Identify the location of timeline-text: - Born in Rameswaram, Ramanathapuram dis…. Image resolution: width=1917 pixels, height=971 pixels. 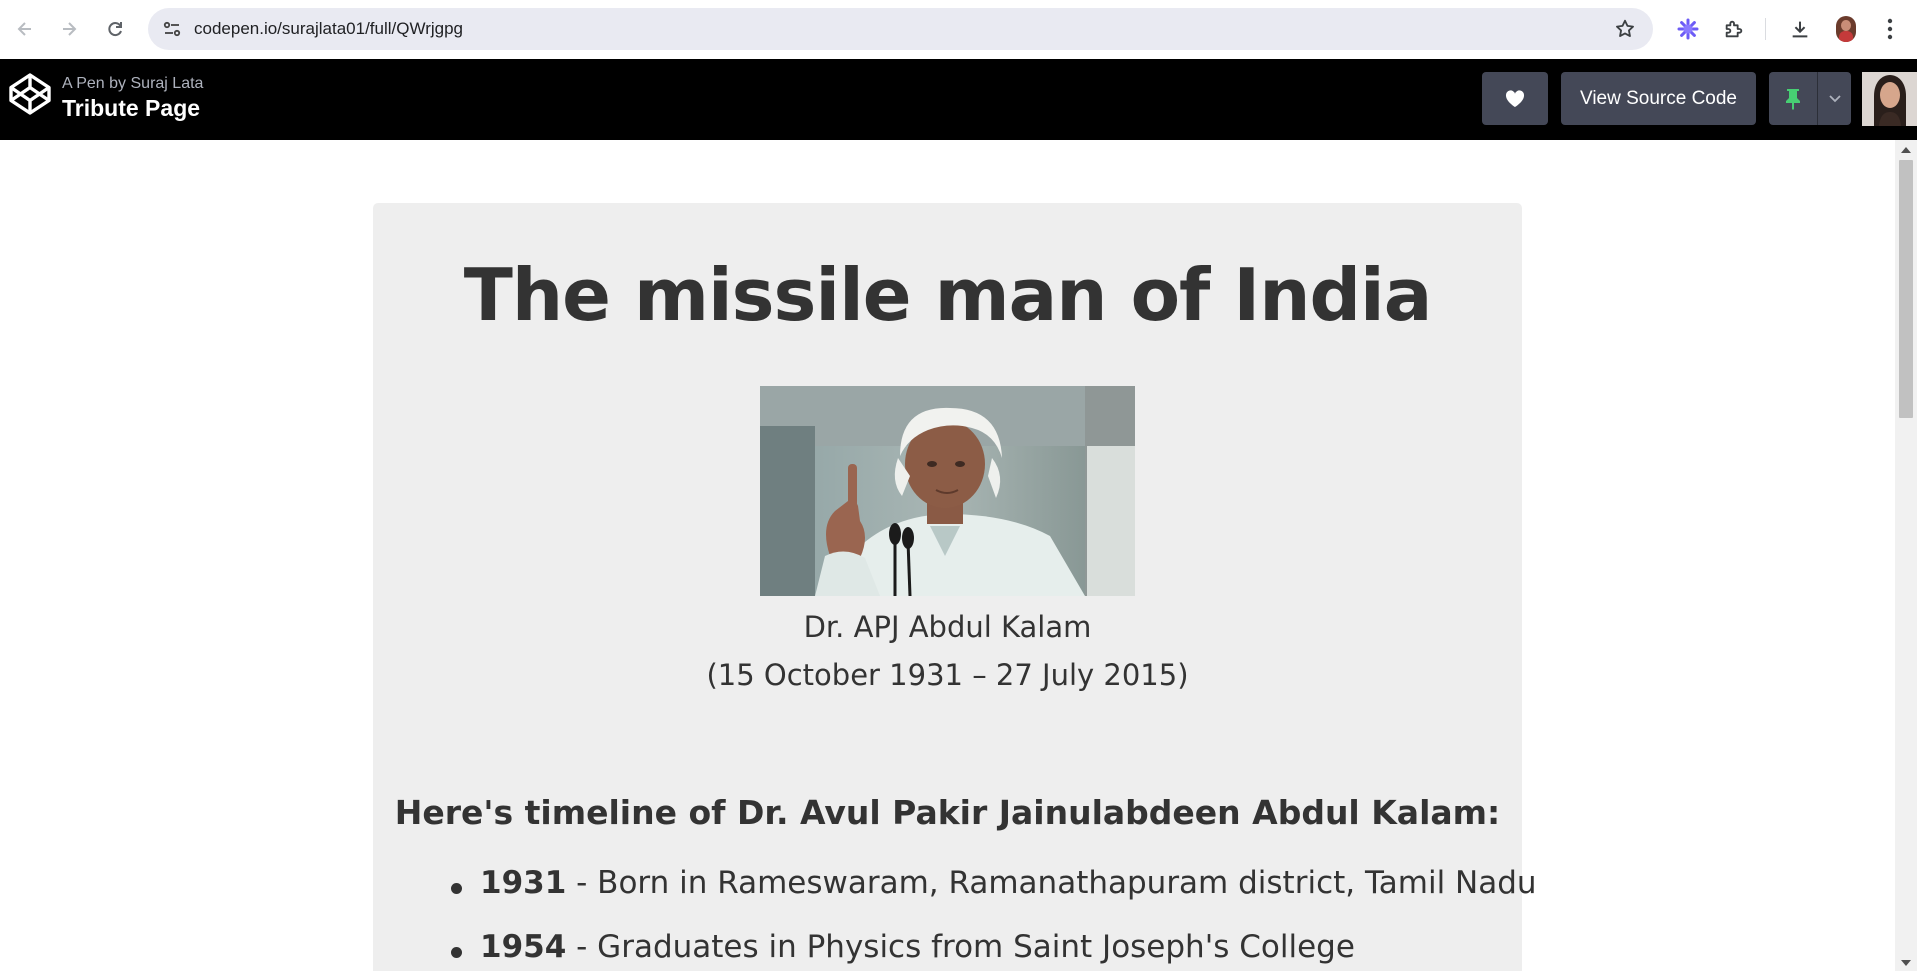
(1051, 883).